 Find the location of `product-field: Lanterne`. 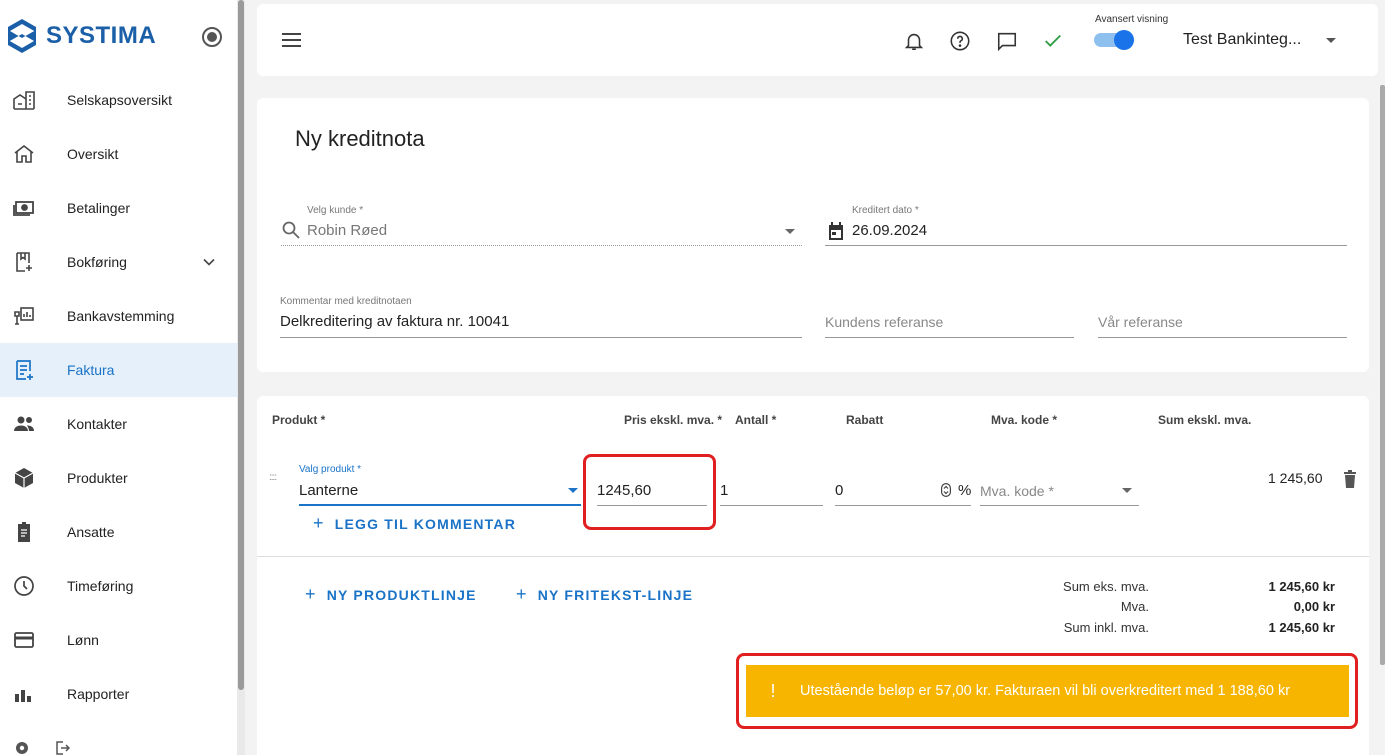

product-field: Lanterne is located at coordinates (328, 490).